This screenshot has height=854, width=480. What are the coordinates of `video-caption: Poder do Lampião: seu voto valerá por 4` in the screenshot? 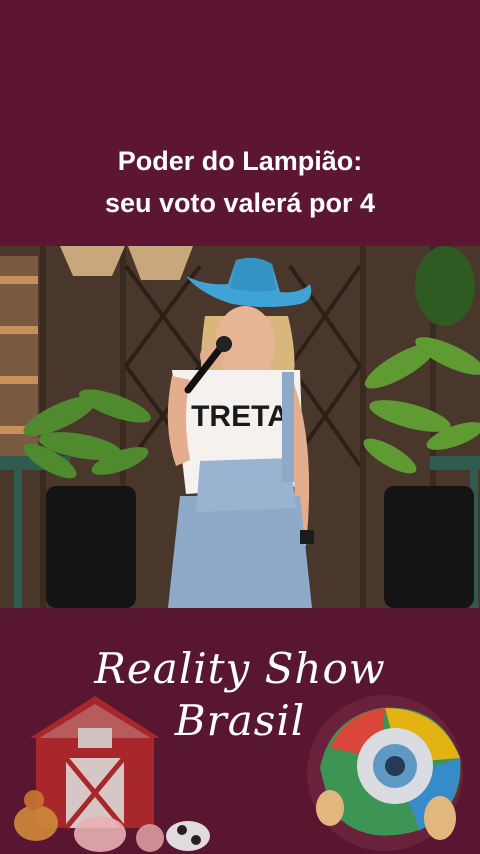 It's located at (240, 182).